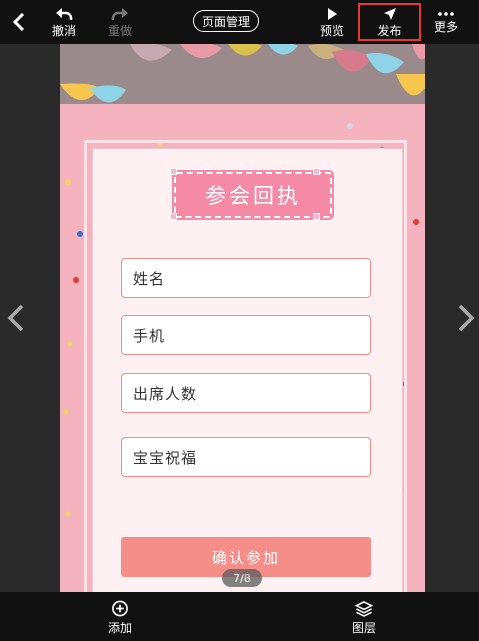 The height and width of the screenshot is (641, 479). I want to click on redo-icon, so click(119, 13).